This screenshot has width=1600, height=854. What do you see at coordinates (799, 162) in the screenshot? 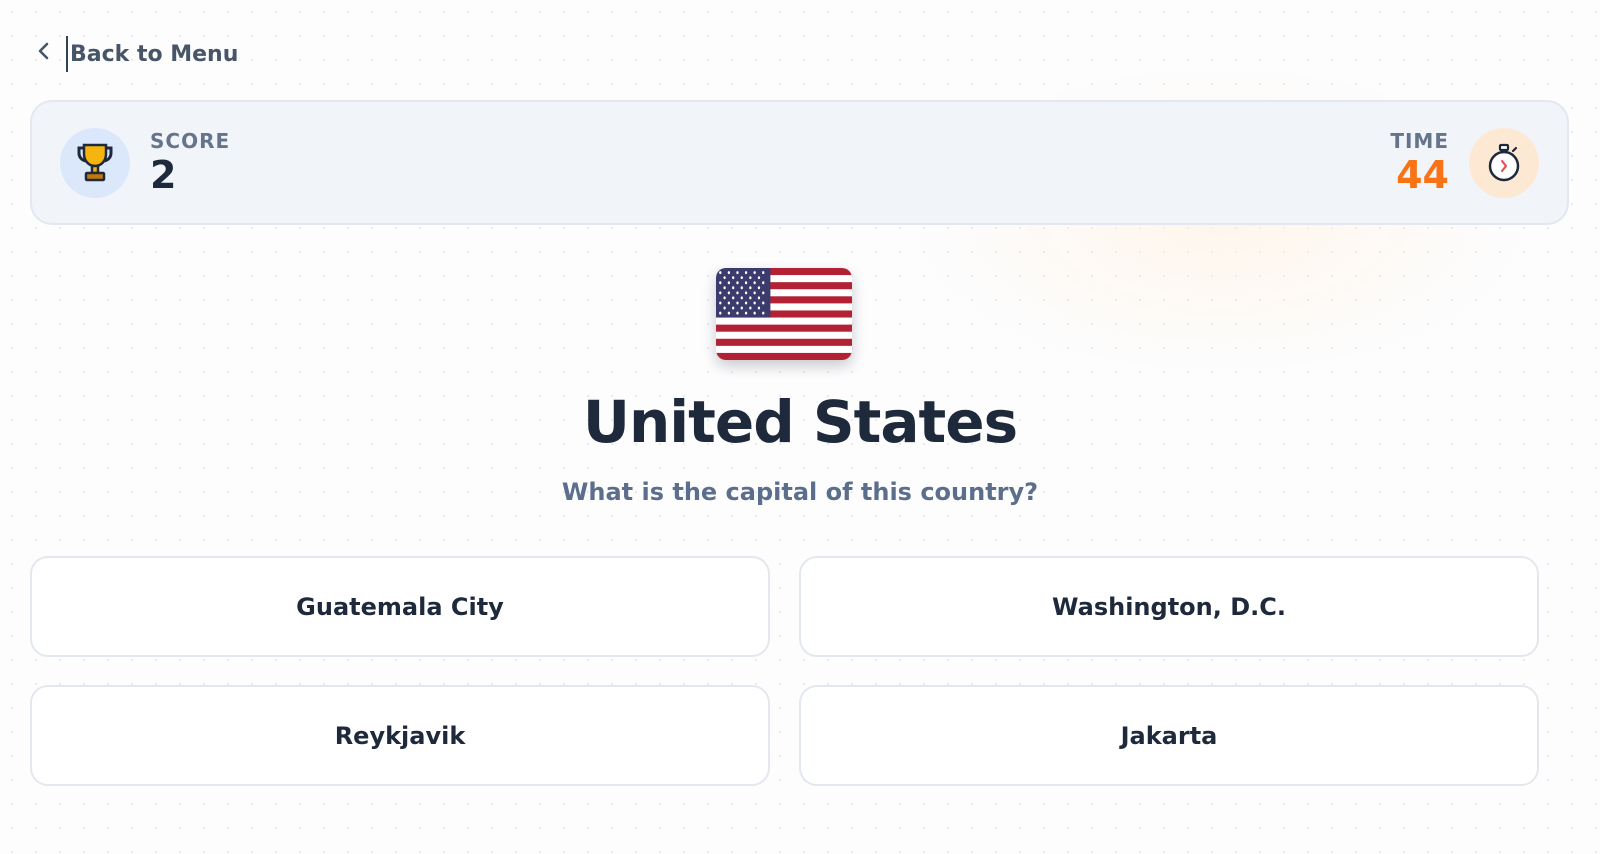
I see `scoreboard: SCORE 2 TIME 44` at bounding box center [799, 162].